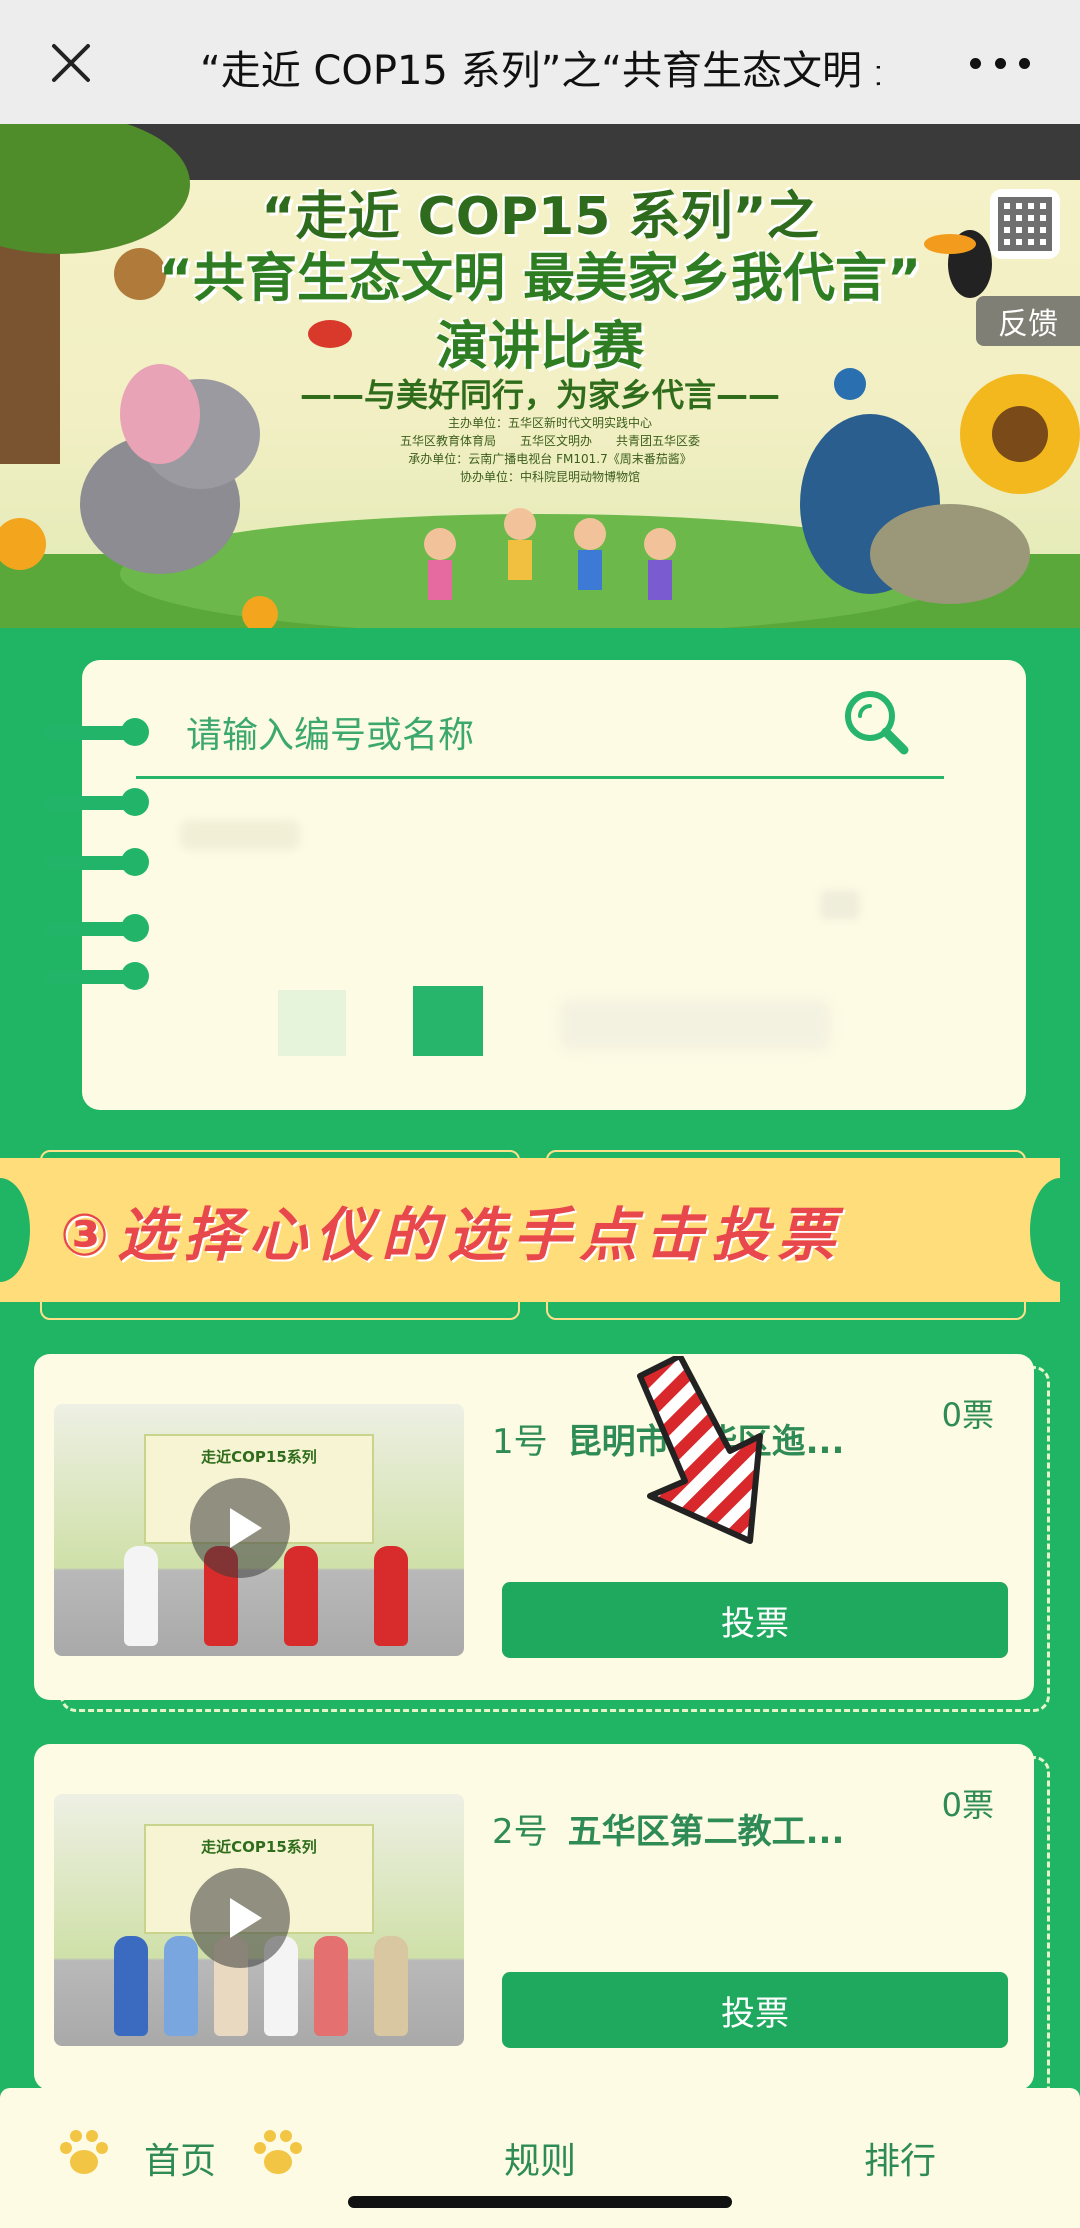 The width and height of the screenshot is (1080, 2228). What do you see at coordinates (534, 1527) in the screenshot?
I see `contestant-card: 走近COP15系列 1号昆明市五华区迤... 0票 投票` at bounding box center [534, 1527].